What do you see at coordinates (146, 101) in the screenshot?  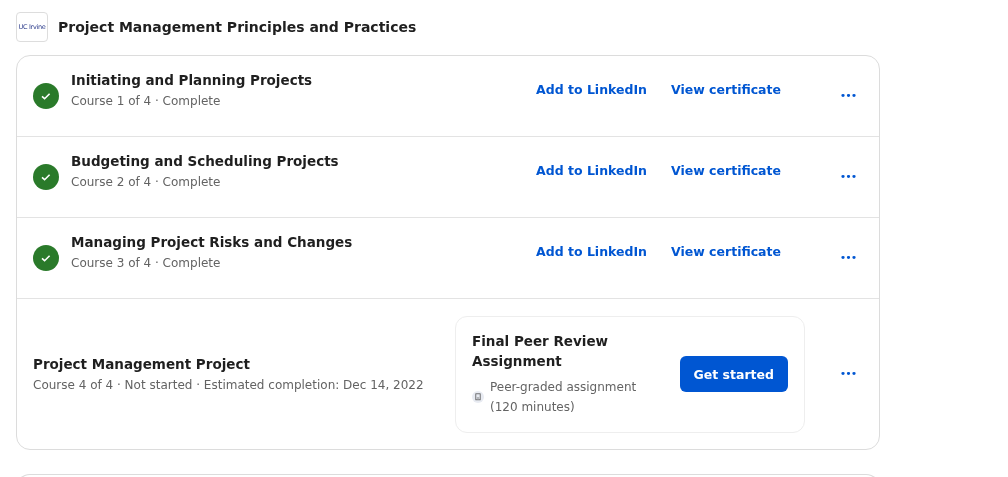 I see `course-status: Course 1 of 4 · Complete` at bounding box center [146, 101].